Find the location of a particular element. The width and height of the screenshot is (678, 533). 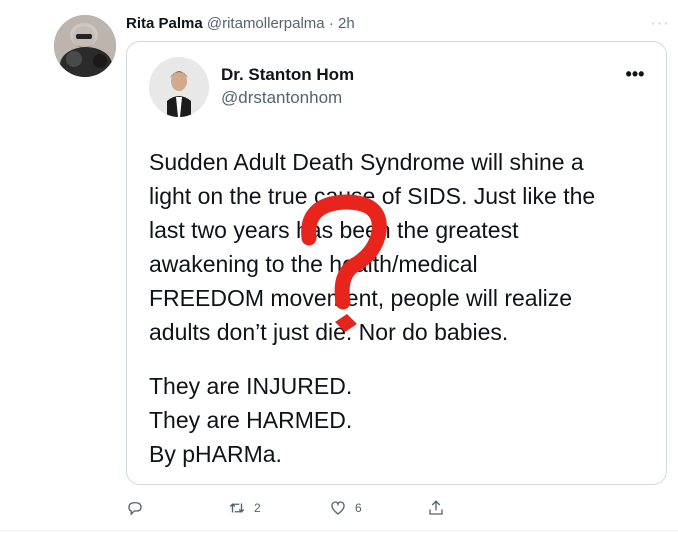

like-count: 6 is located at coordinates (358, 508).